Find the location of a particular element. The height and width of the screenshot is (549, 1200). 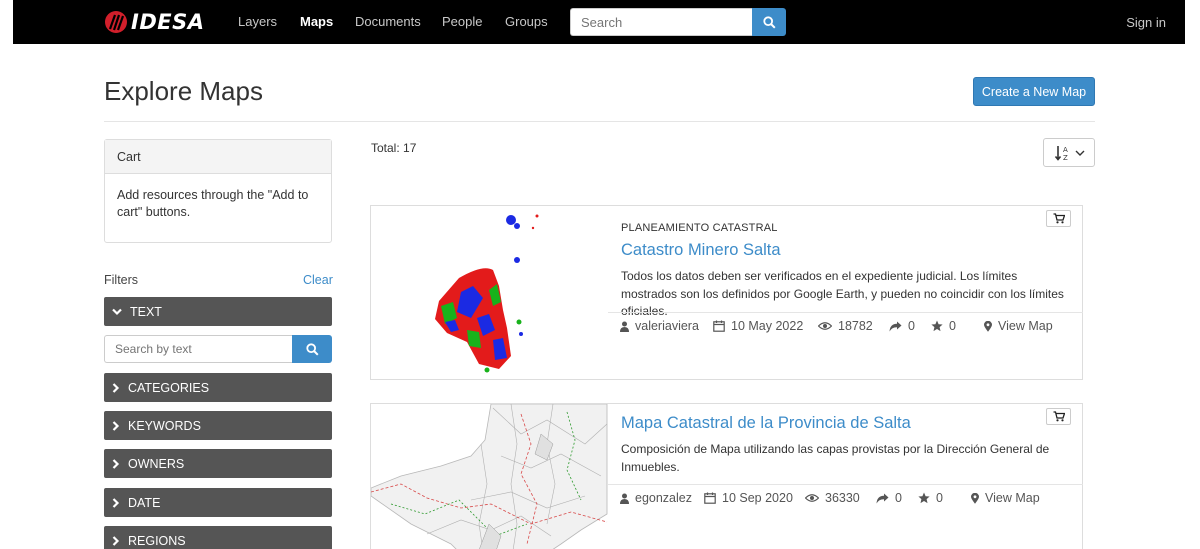

nav-search-input is located at coordinates (661, 22).